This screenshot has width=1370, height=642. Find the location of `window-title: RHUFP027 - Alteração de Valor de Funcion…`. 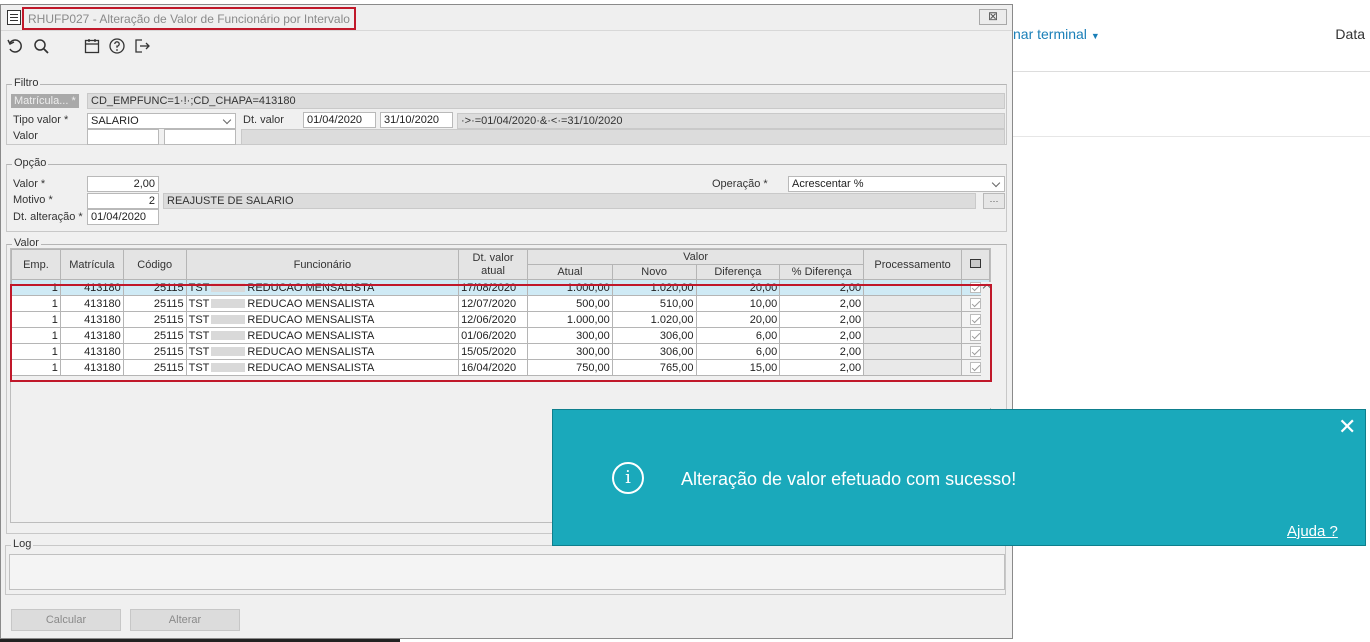

window-title: RHUFP027 - Alteração de Valor de Funcion… is located at coordinates (189, 18).